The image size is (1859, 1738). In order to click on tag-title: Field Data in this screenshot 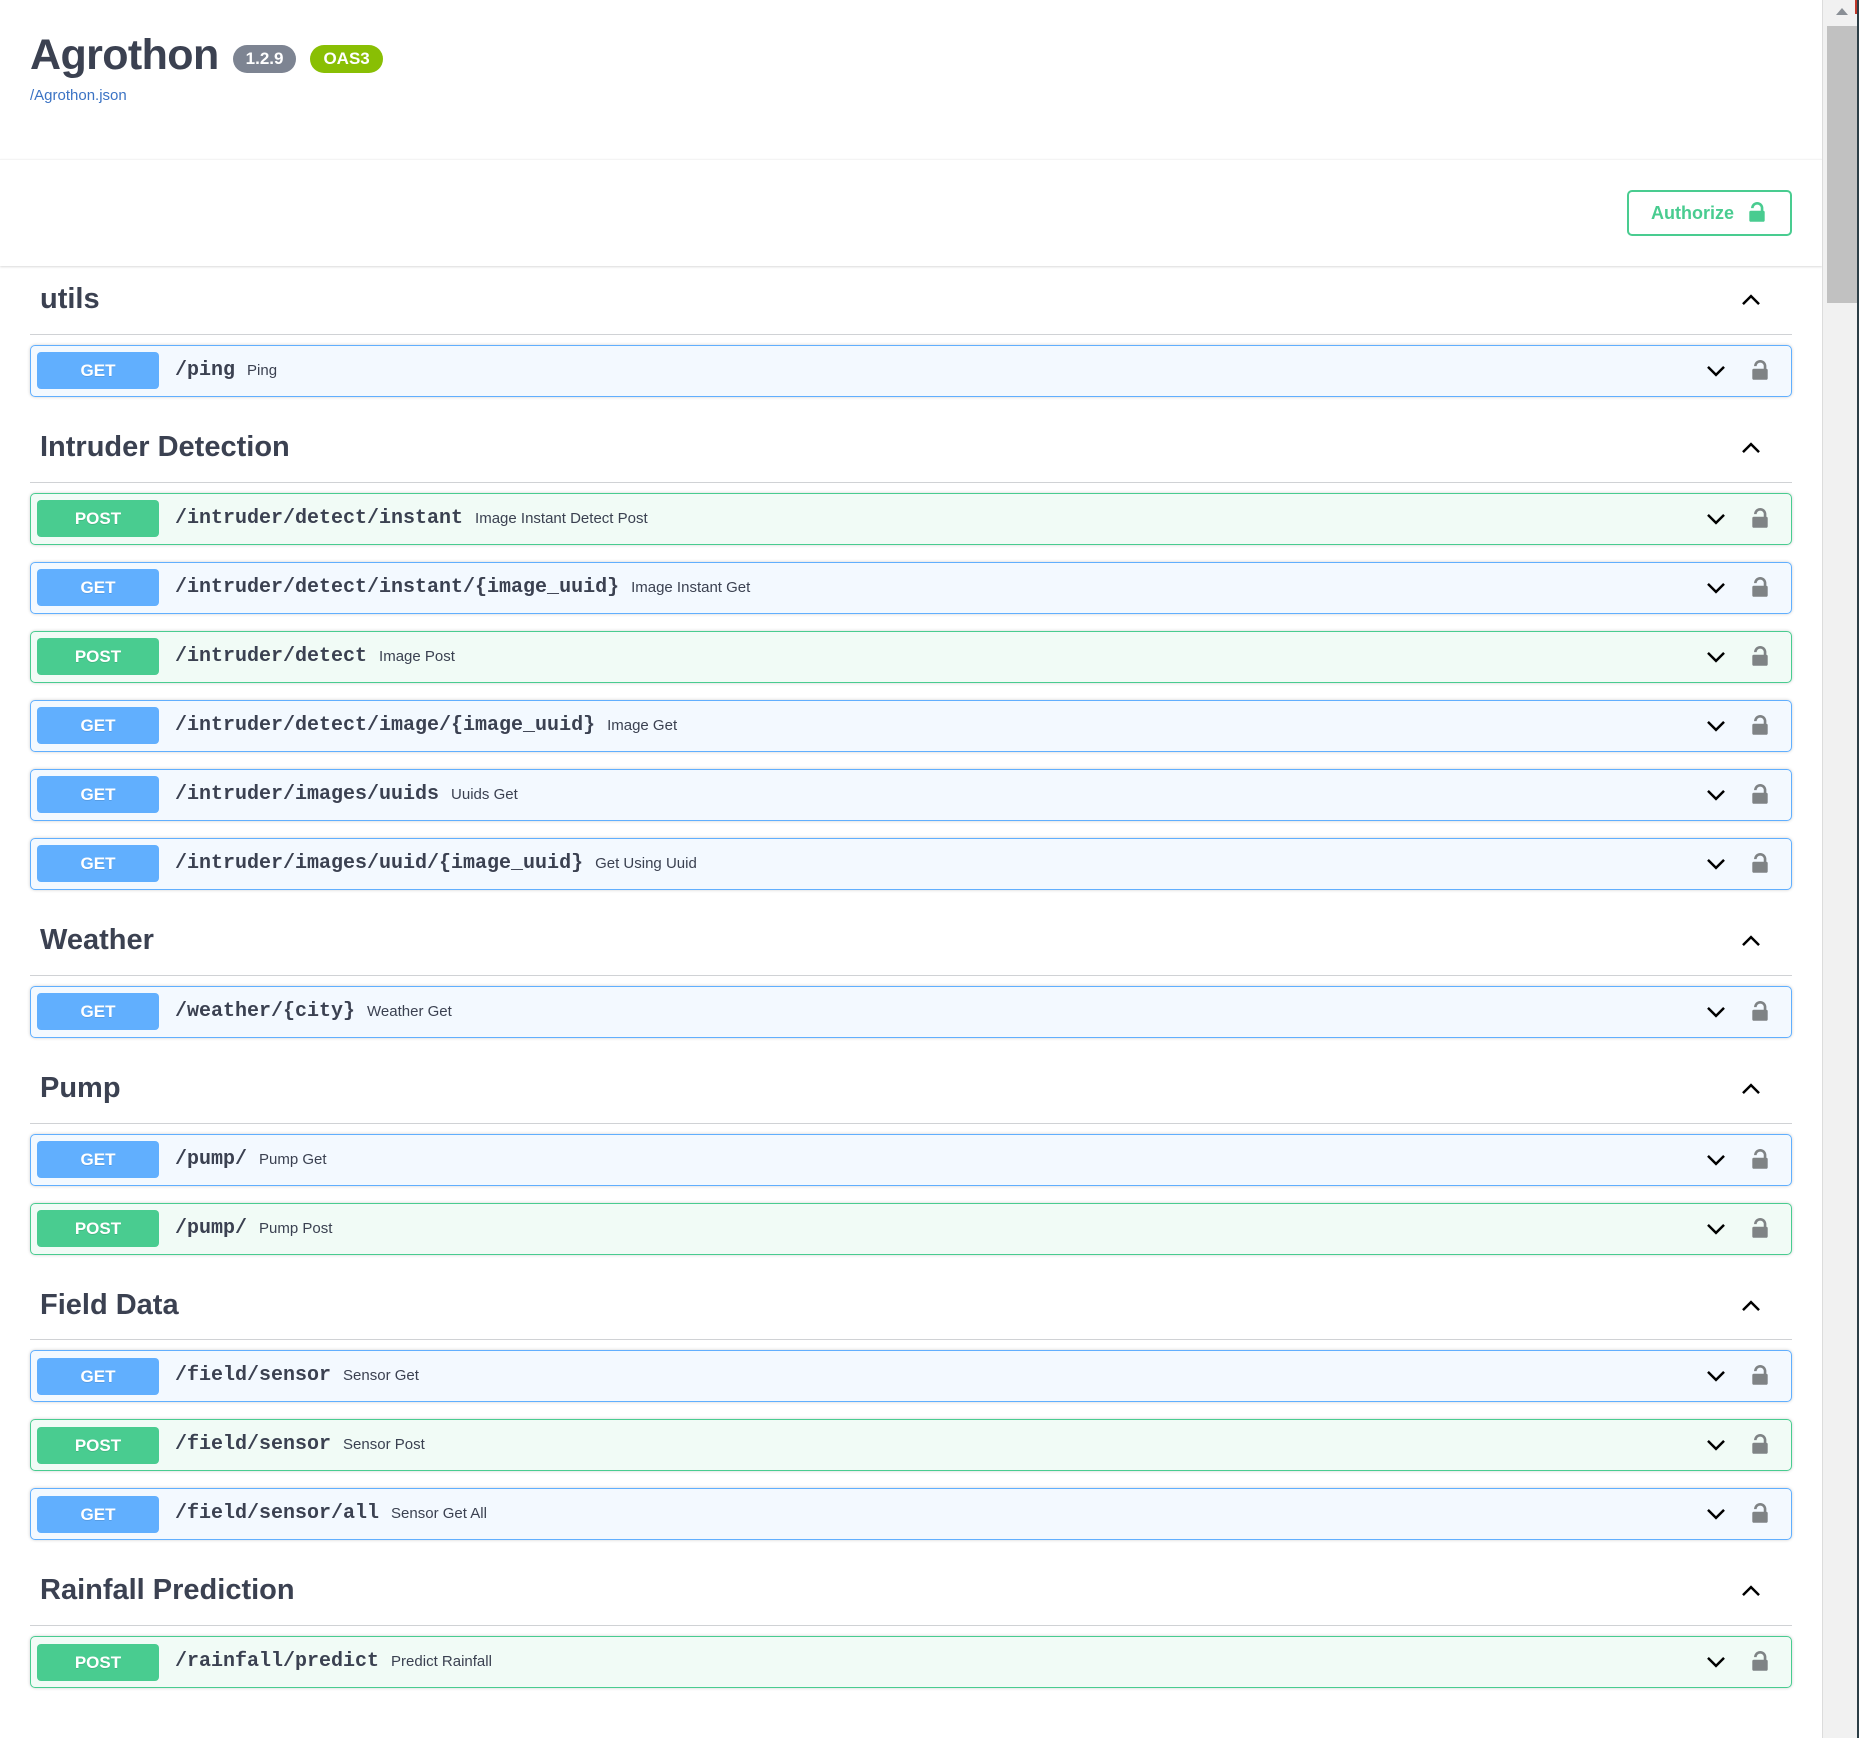, I will do `click(109, 1304)`.